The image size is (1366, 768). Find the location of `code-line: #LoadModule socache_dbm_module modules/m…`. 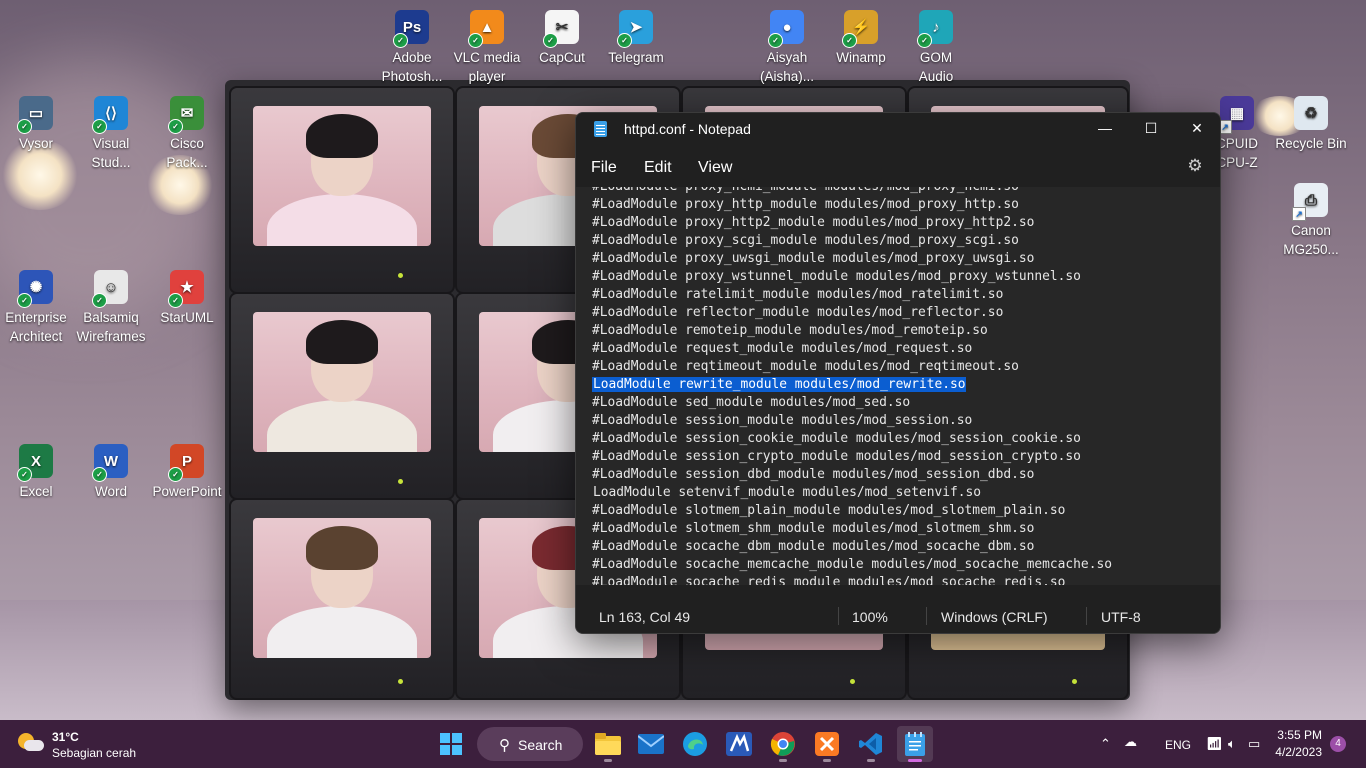

code-line: #LoadModule socache_dbm_module modules/m… is located at coordinates (852, 547).